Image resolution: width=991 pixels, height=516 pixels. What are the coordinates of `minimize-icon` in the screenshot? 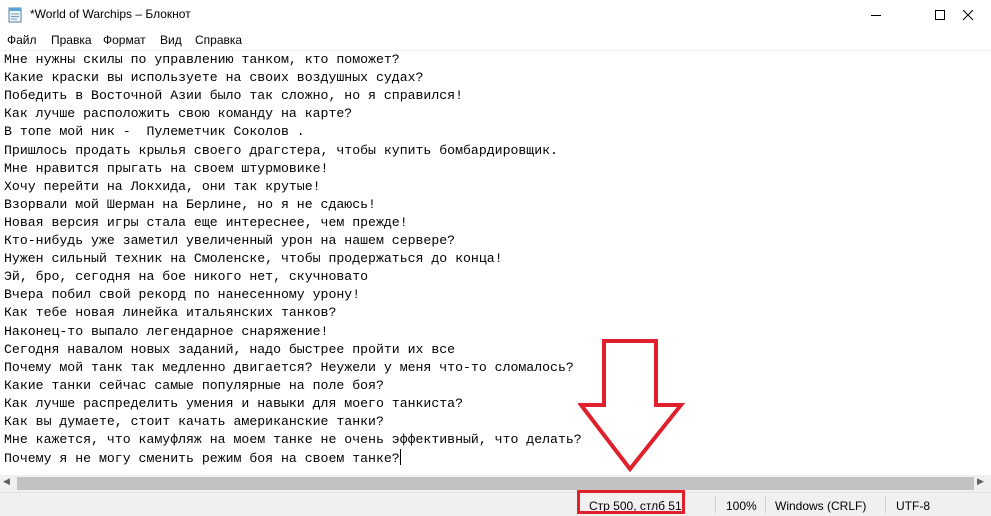 It's located at (876, 15).